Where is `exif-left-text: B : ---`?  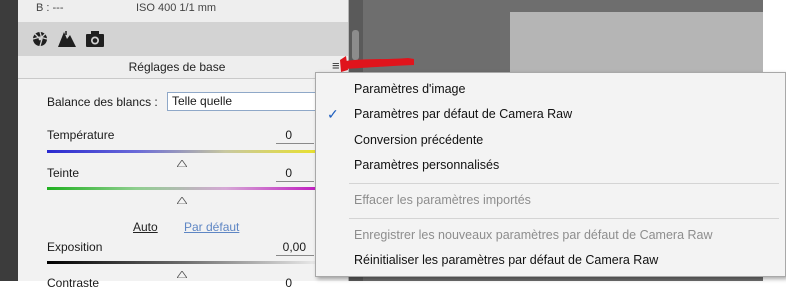 exif-left-text: B : --- is located at coordinates (50, 8).